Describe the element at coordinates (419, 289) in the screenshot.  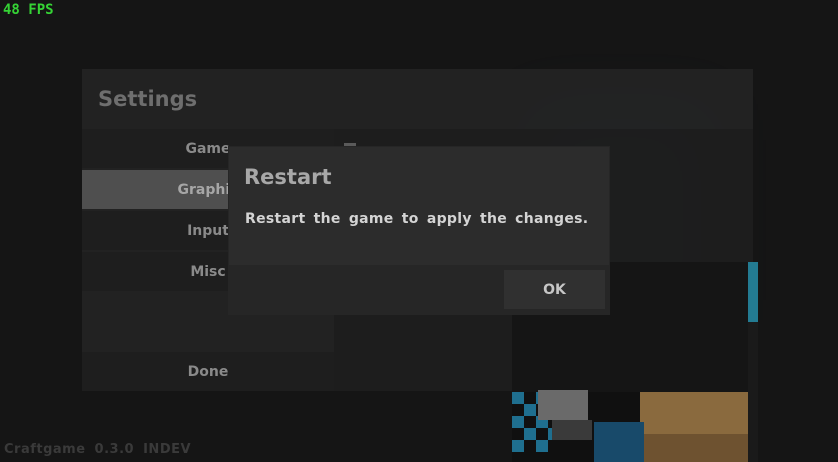
I see `dialog-footer: OK` at that location.